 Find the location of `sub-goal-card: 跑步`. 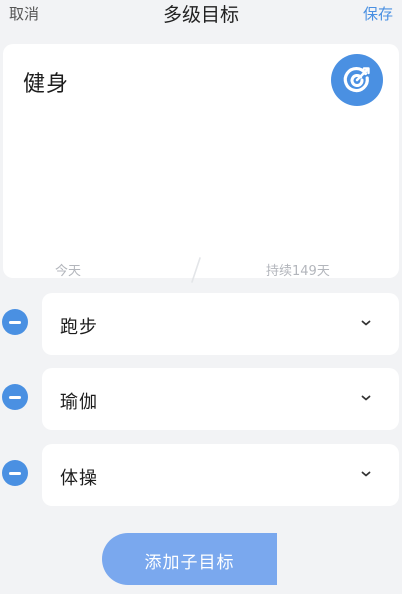

sub-goal-card: 跑步 is located at coordinates (220, 324).